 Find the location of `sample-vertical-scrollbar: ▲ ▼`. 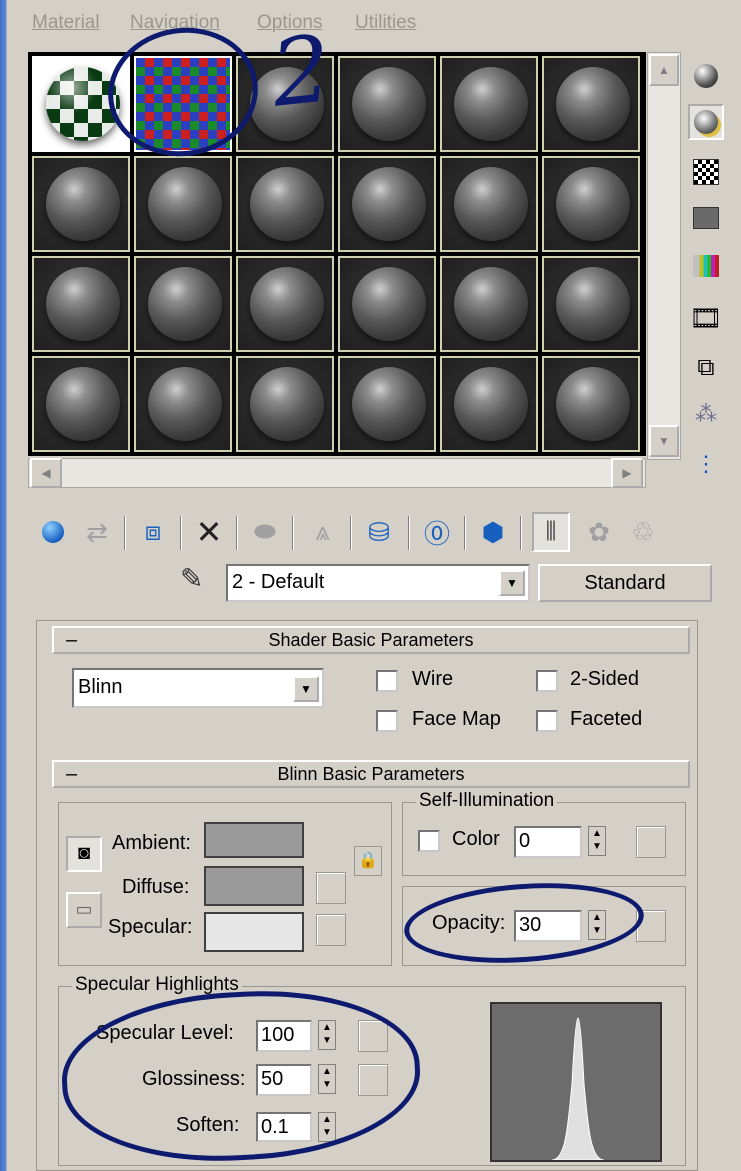

sample-vertical-scrollbar: ▲ ▼ is located at coordinates (664, 256).